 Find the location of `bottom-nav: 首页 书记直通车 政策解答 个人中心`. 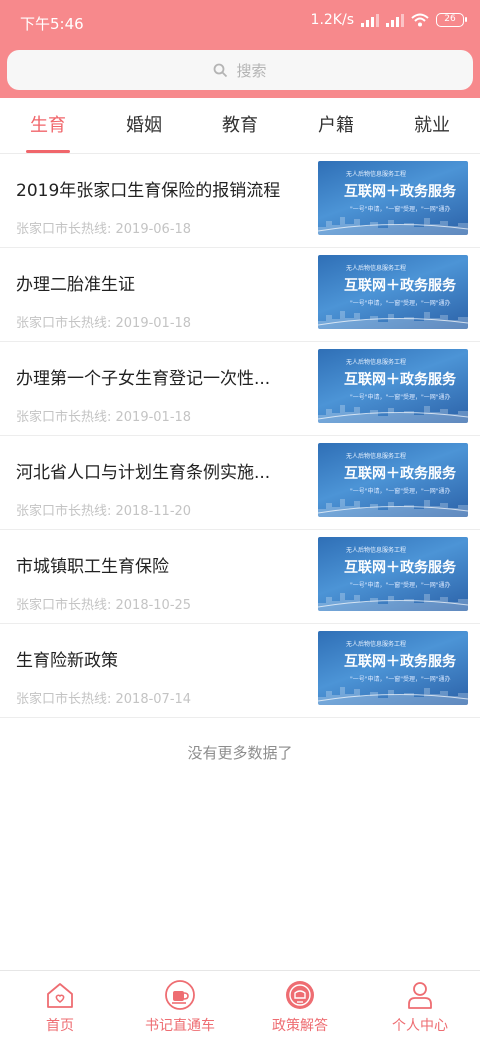

bottom-nav: 首页 书记直通车 政策解答 个人中心 is located at coordinates (240, 1005).